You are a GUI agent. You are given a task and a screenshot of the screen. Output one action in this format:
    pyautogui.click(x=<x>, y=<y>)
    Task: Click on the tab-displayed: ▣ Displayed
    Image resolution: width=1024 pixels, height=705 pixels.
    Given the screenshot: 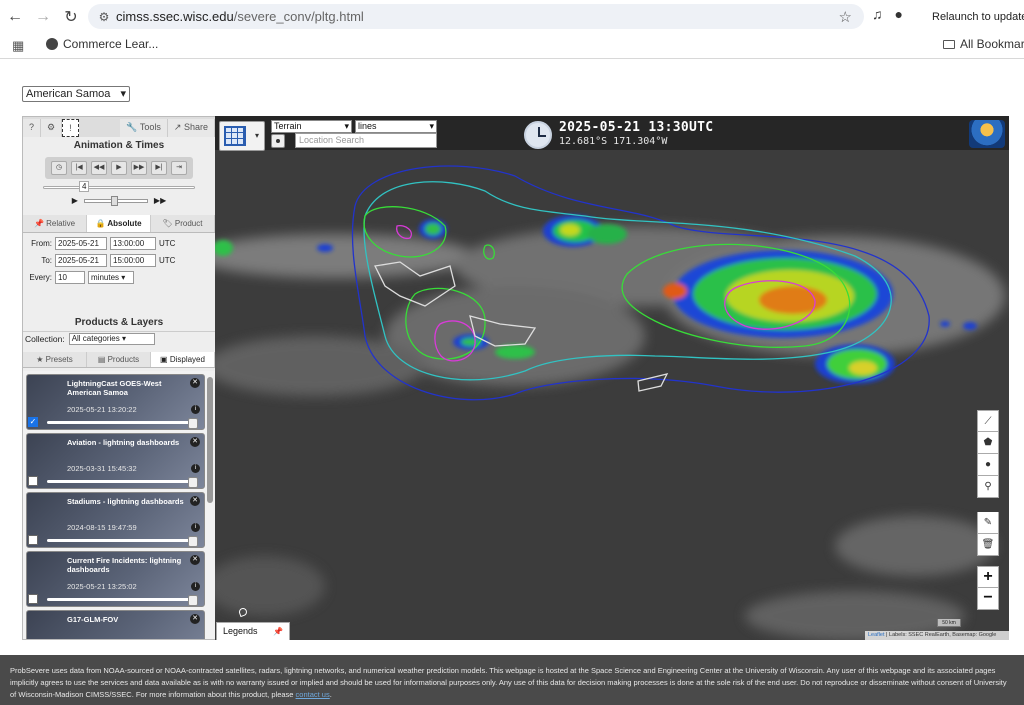 What is the action you would take?
    pyautogui.click(x=183, y=359)
    